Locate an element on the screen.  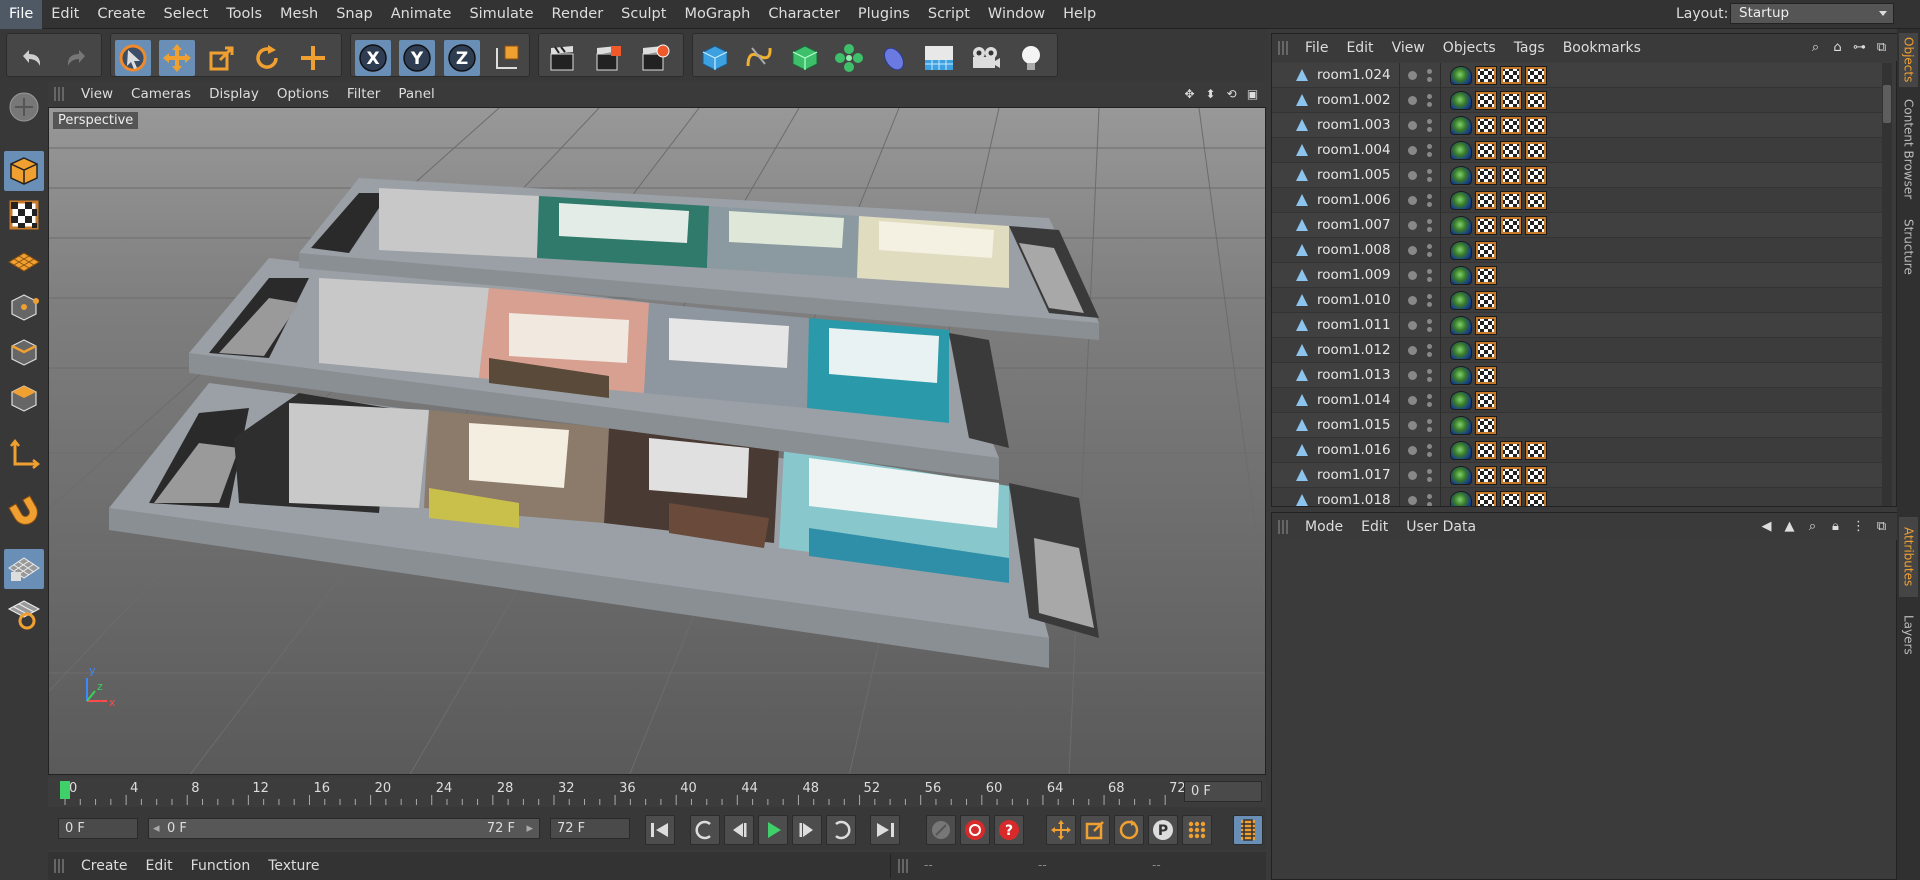
render-view-button is located at coordinates (563, 58).